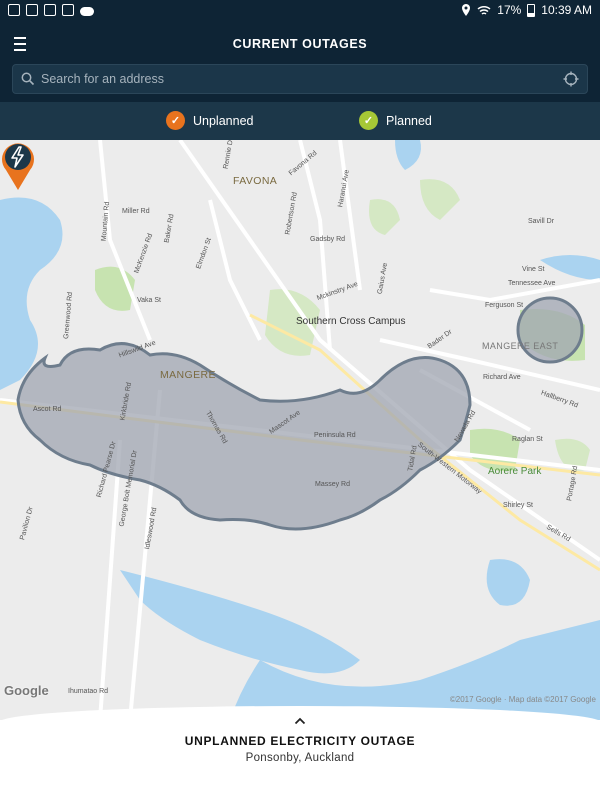 The width and height of the screenshot is (600, 800). Describe the element at coordinates (409, 120) in the screenshot. I see `legend-planned-label: Planned` at that location.